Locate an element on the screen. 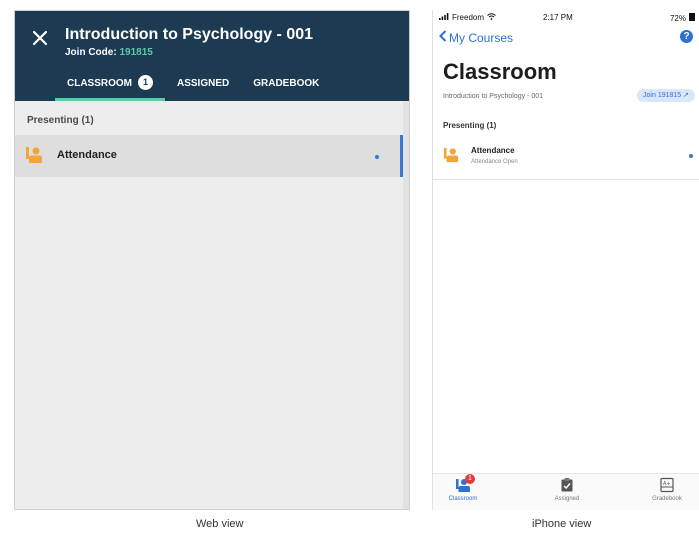  join-code: Join Code: 191815 is located at coordinates (109, 52).